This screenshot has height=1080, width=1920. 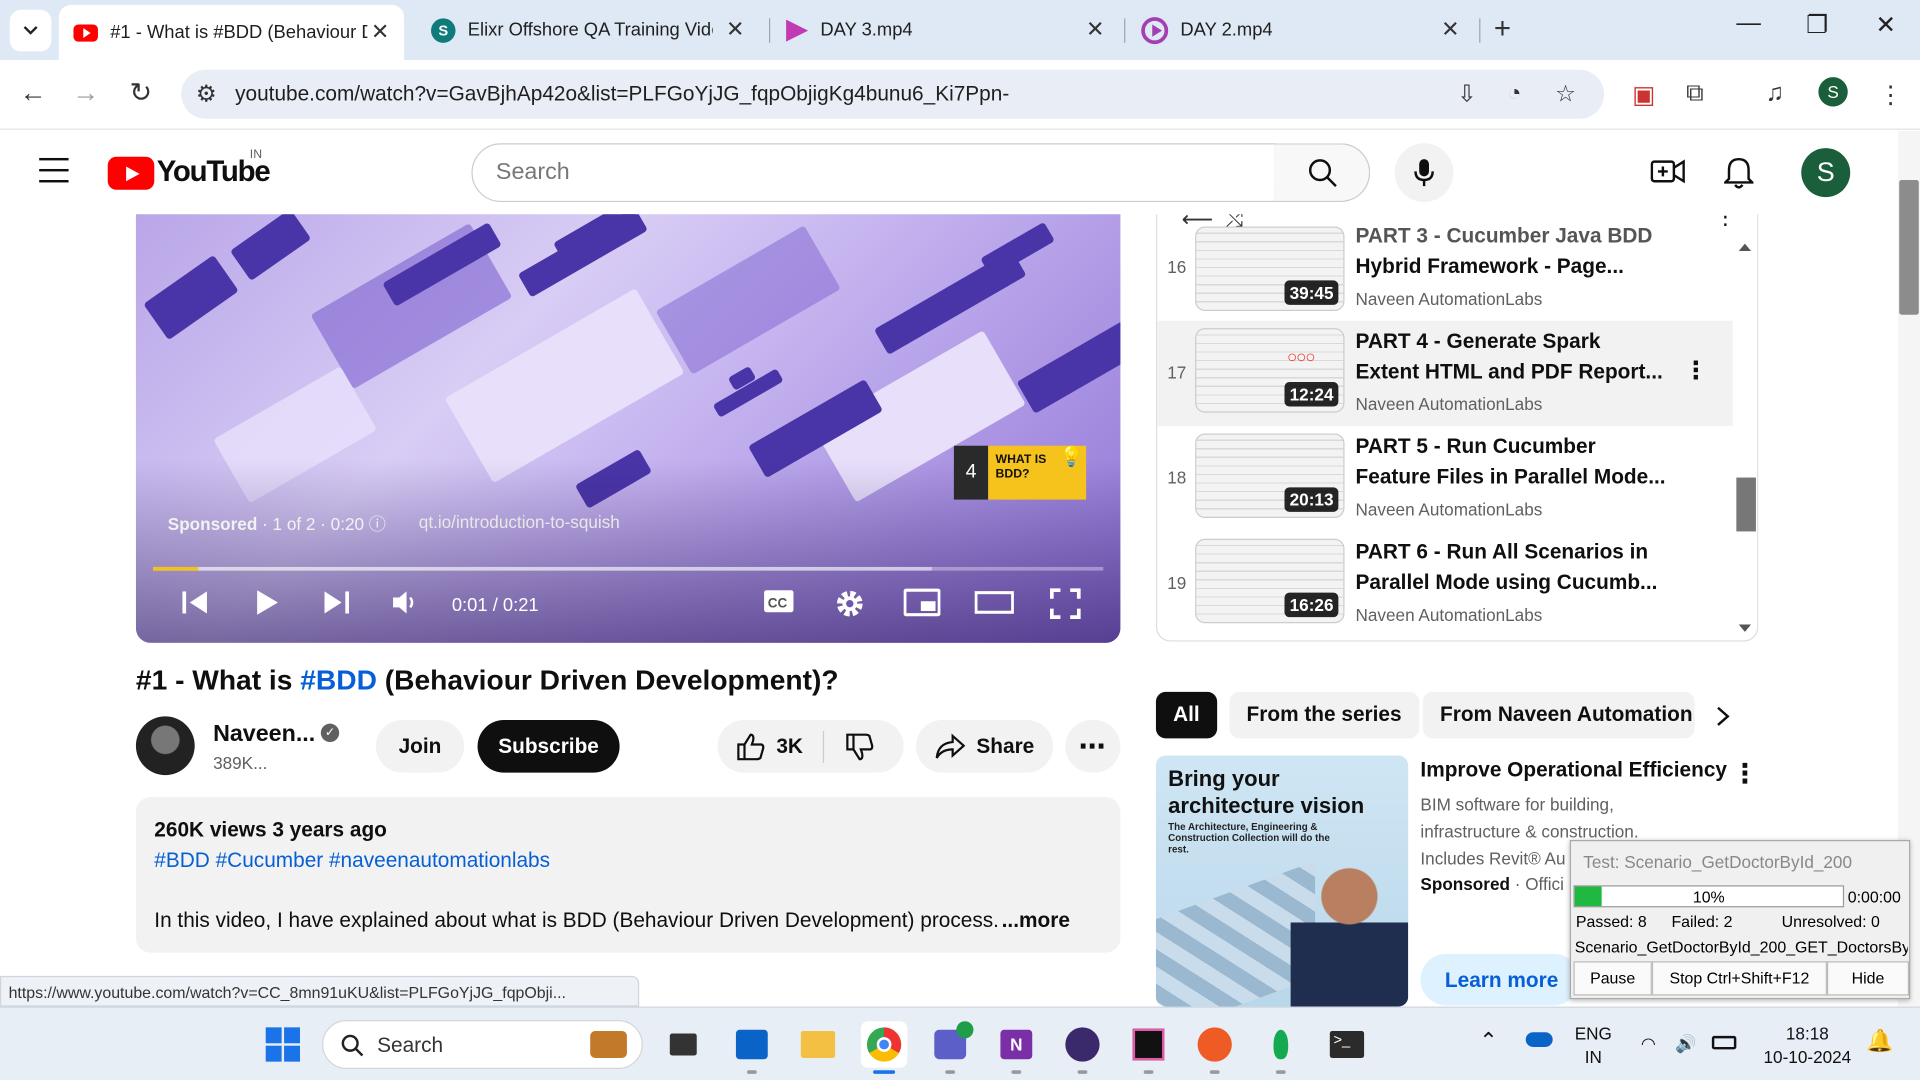 What do you see at coordinates (859, 746) in the screenshot?
I see `thumbs-down-icon` at bounding box center [859, 746].